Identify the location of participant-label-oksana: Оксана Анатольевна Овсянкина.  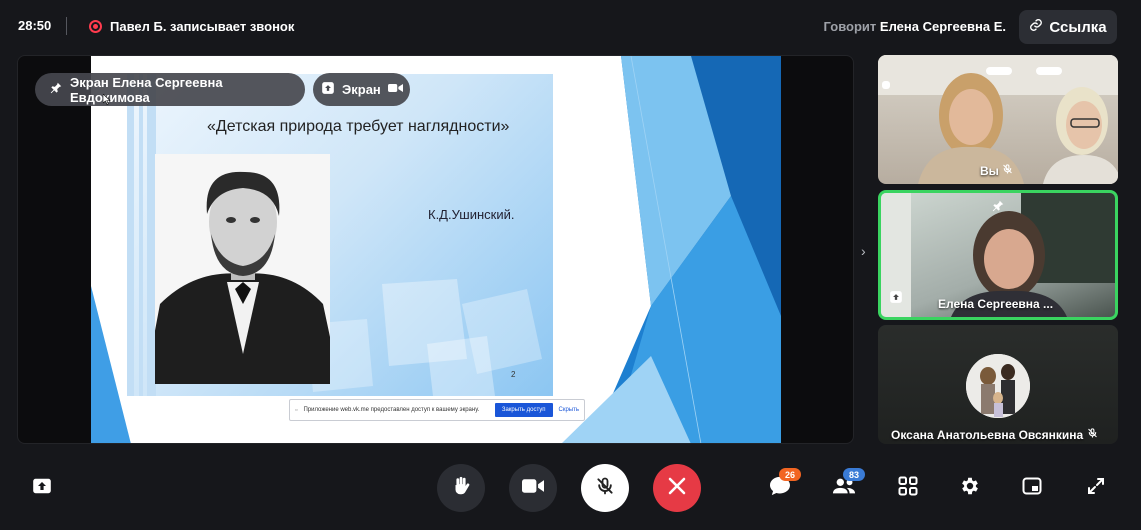
(994, 434).